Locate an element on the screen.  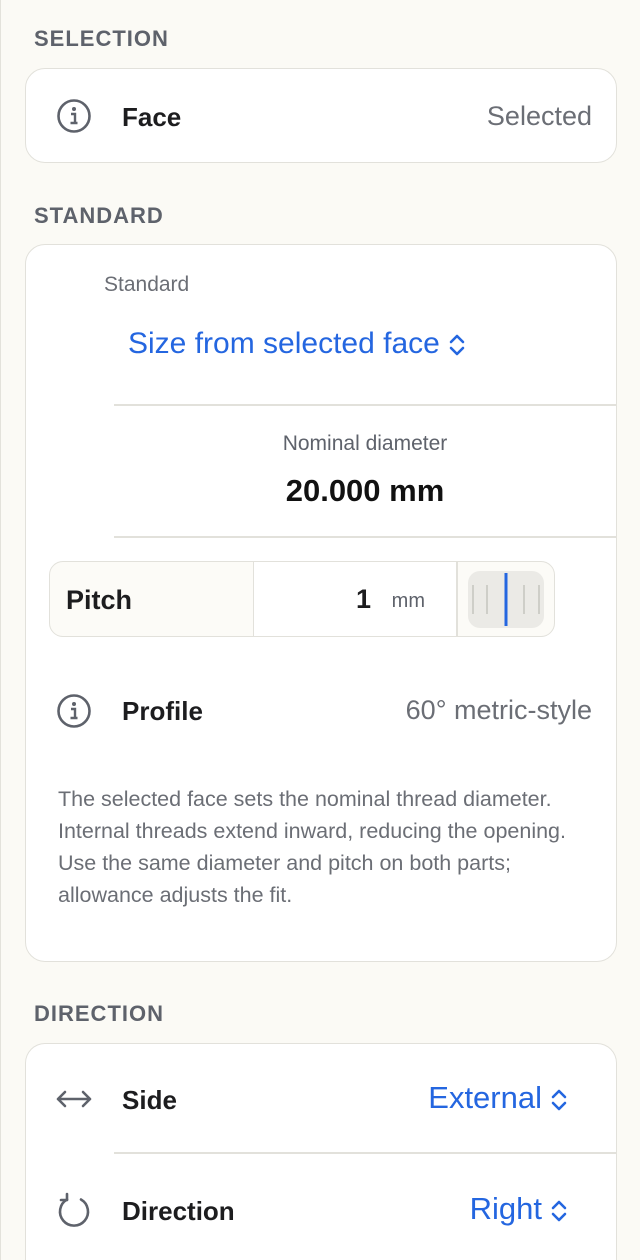
nominal-diameter-value: 20.000 mm is located at coordinates (365, 490).